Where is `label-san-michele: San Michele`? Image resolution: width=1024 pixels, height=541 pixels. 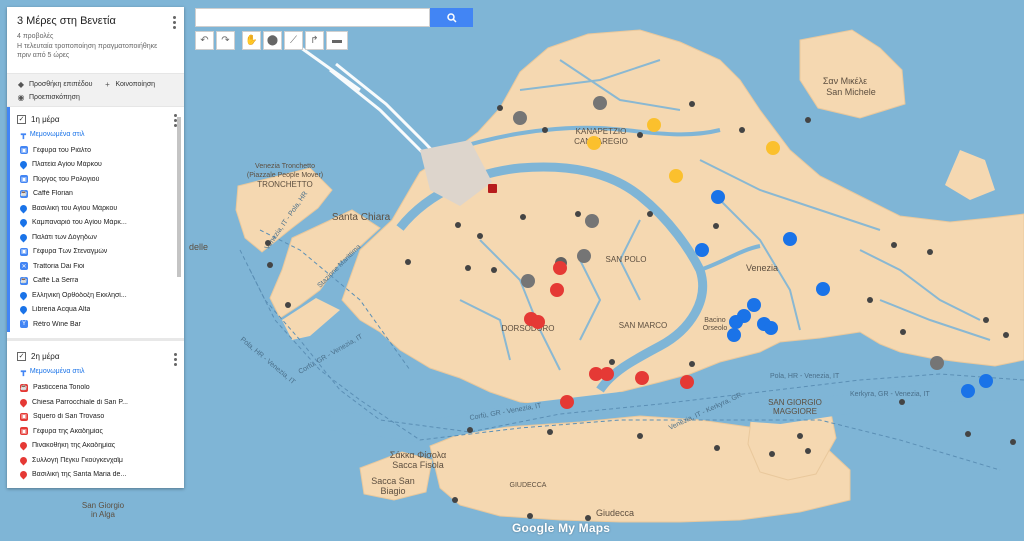
label-san-michele: San Michele is located at coordinates (851, 92).